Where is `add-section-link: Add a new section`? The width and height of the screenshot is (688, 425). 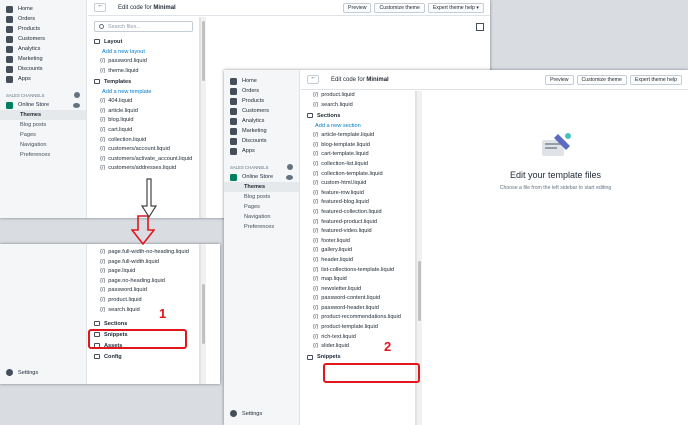
add-section-link: Add a new section is located at coordinates (358, 126).